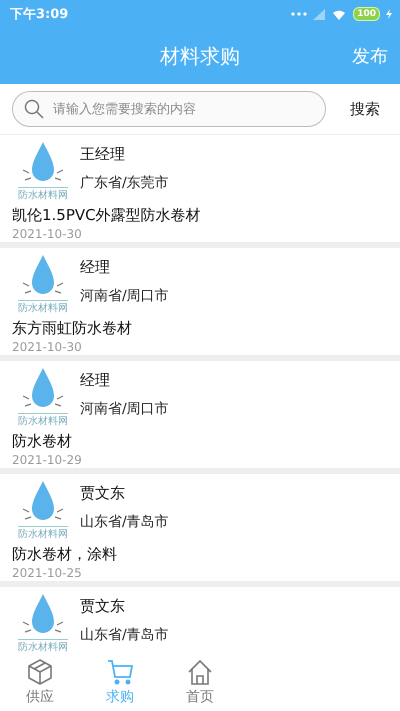 The height and width of the screenshot is (711, 400). What do you see at coordinates (319, 14) in the screenshot?
I see `signal-icon` at bounding box center [319, 14].